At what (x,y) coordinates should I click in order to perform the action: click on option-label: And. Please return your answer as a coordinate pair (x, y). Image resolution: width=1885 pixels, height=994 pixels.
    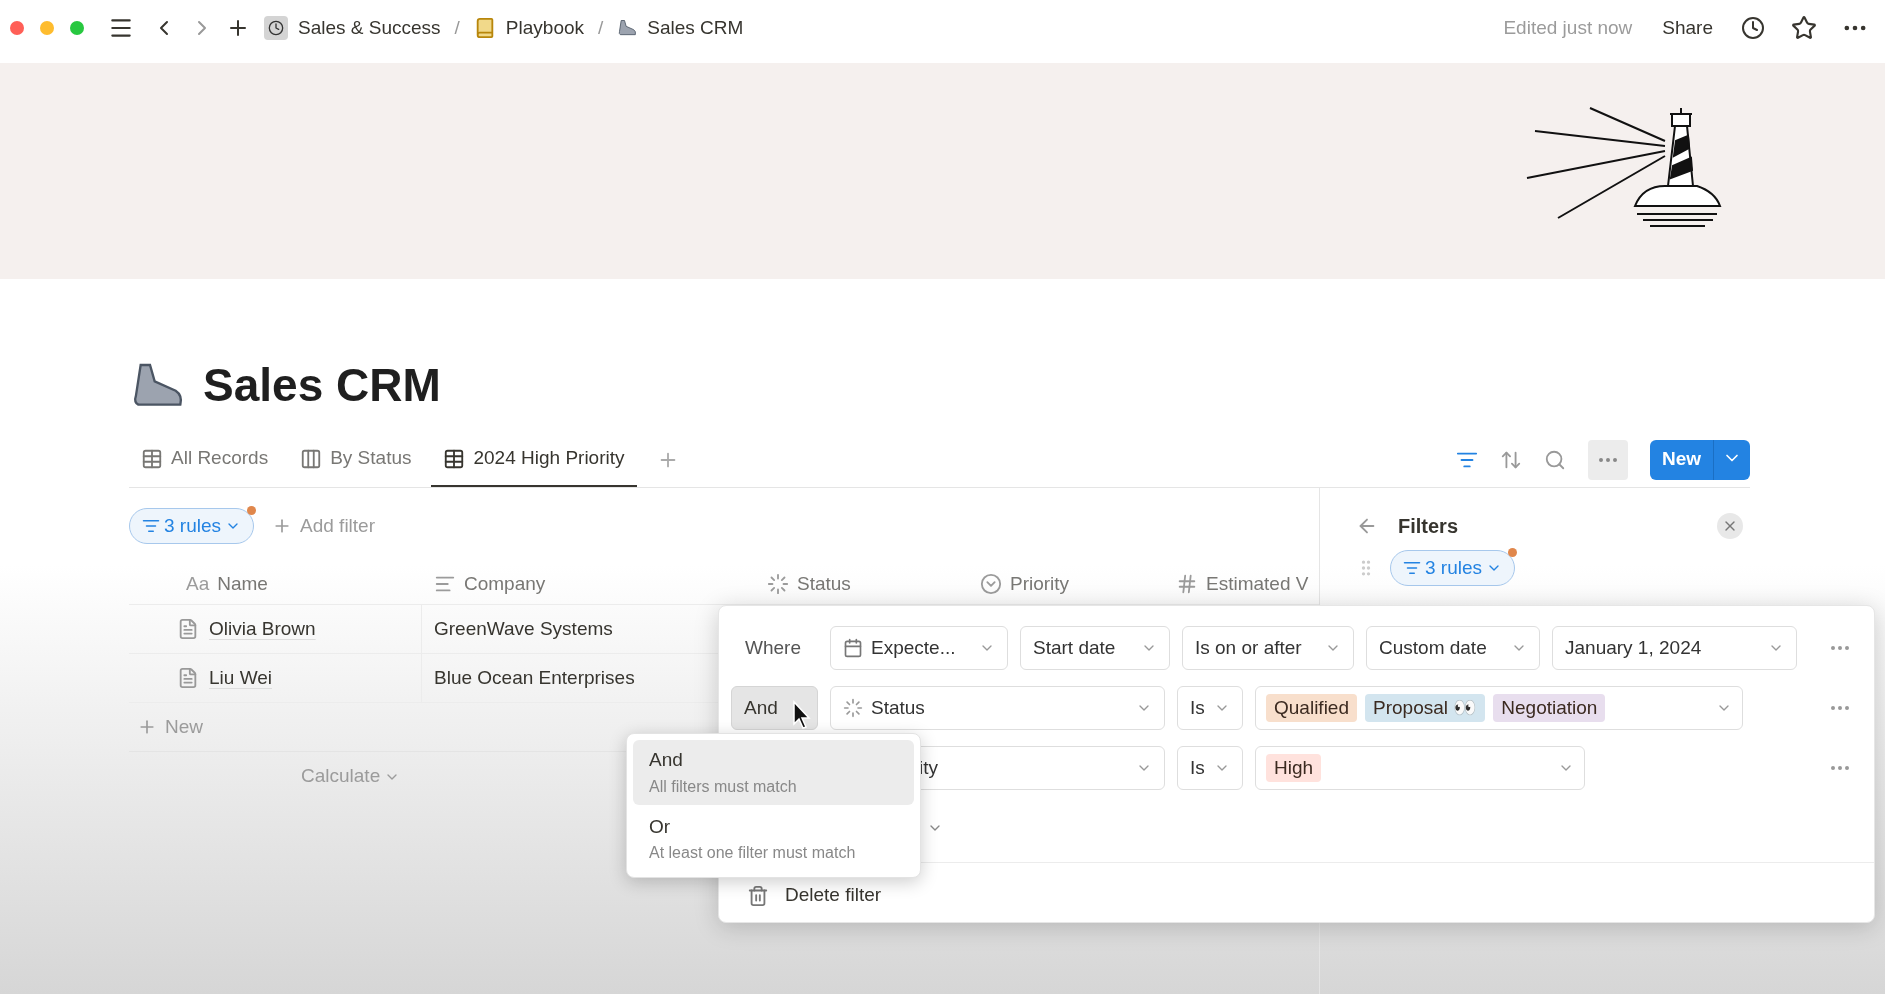
    Looking at the image, I should click on (666, 760).